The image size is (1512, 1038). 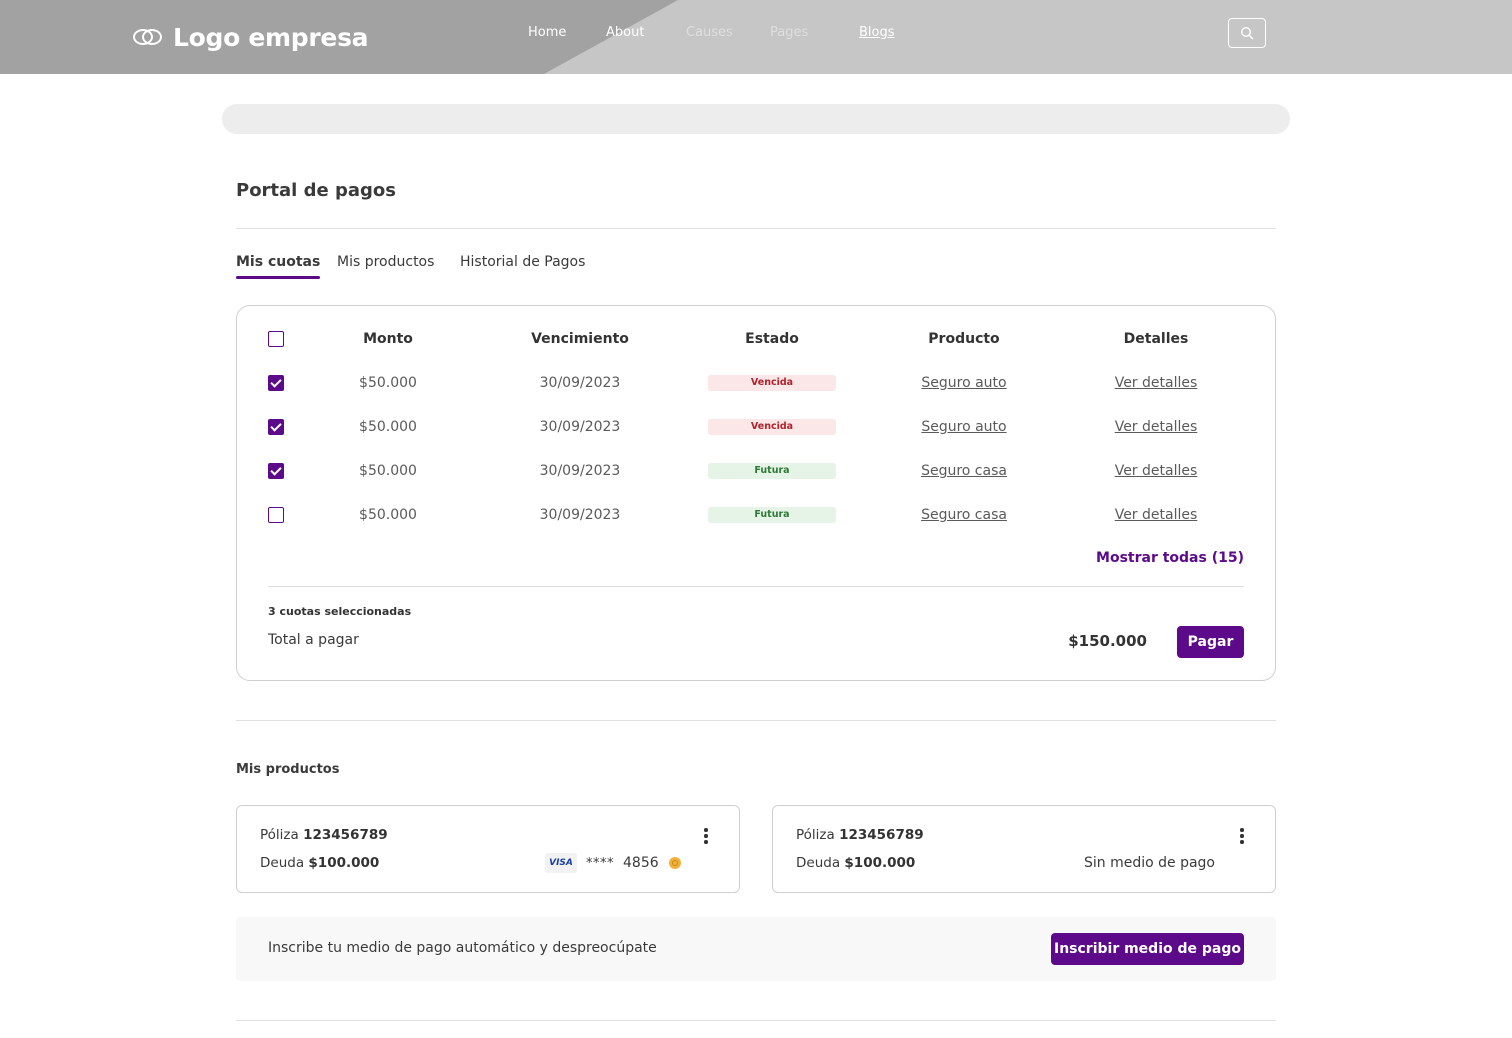 I want to click on productos-title: Mis productos, so click(x=288, y=769).